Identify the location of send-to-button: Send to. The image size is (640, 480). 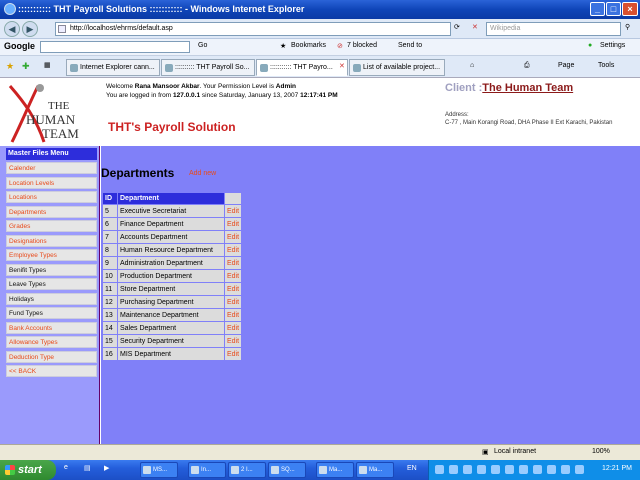
(410, 45).